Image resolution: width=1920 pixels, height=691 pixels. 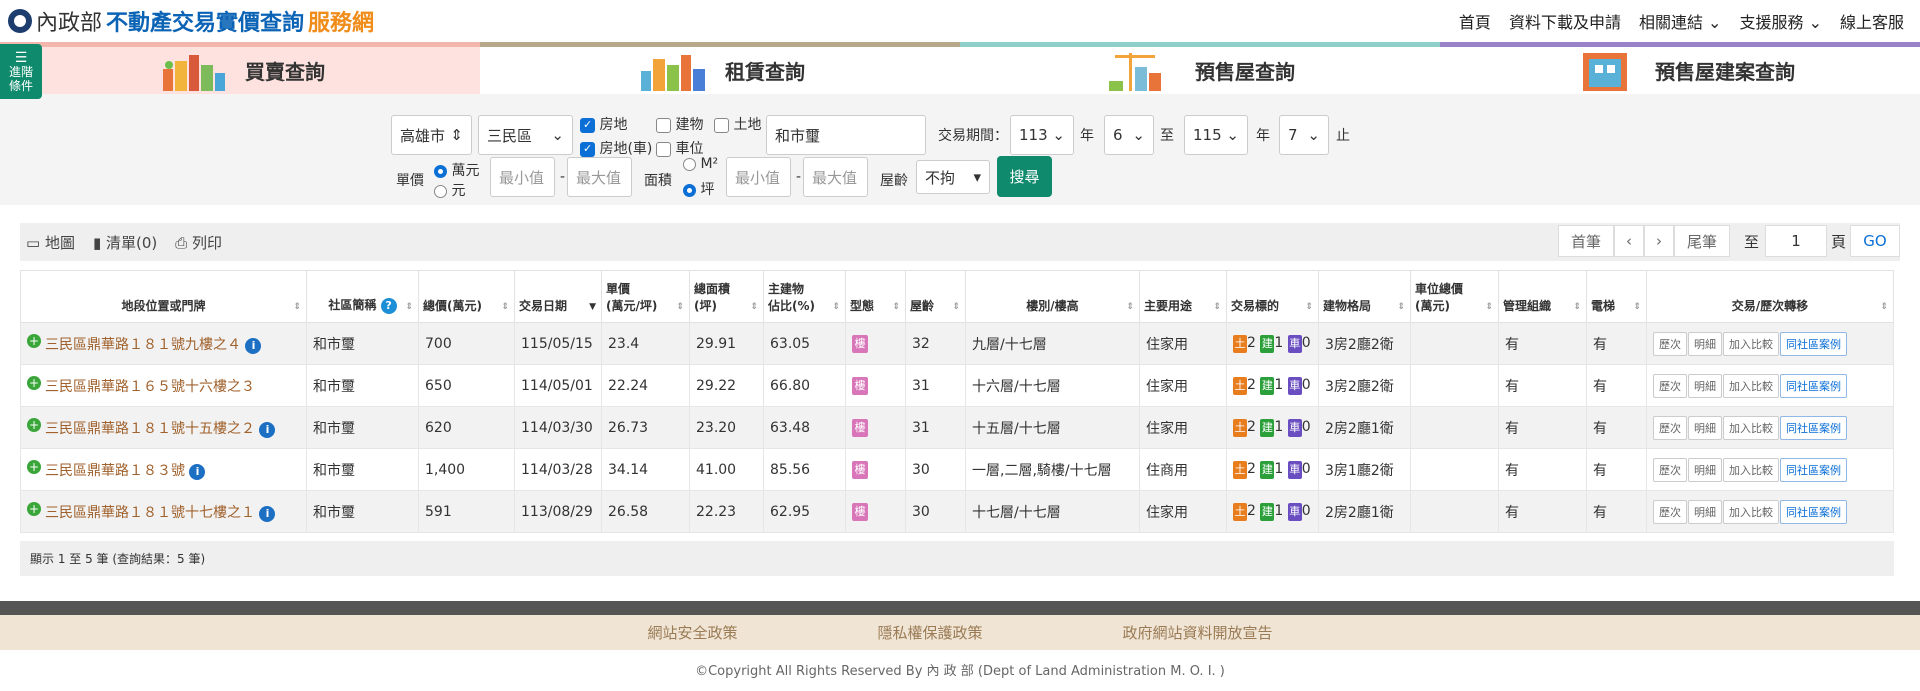 What do you see at coordinates (1770, 296) in the screenshot?
I see `col-header-transfer: 交易/歷次轉移 ⇕` at bounding box center [1770, 296].